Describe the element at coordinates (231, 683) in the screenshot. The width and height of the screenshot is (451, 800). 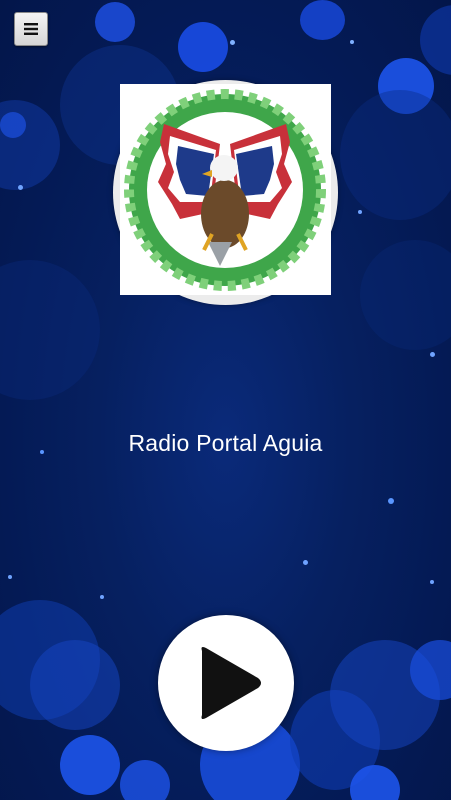
I see `play-icon` at that location.